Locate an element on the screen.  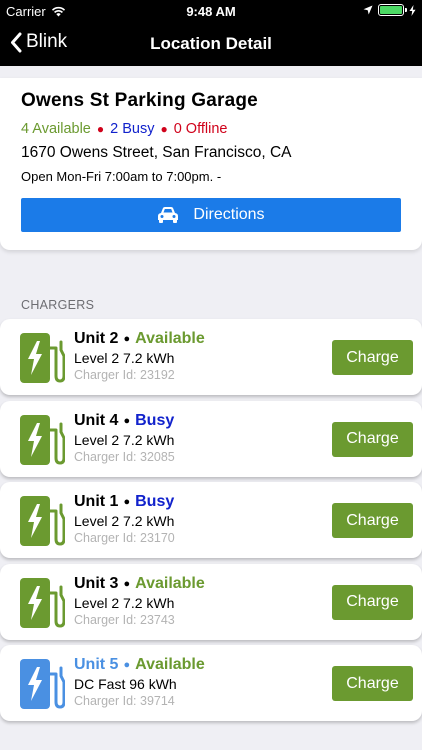
status-bar: Carrier 9:48 AM is located at coordinates (211, 11).